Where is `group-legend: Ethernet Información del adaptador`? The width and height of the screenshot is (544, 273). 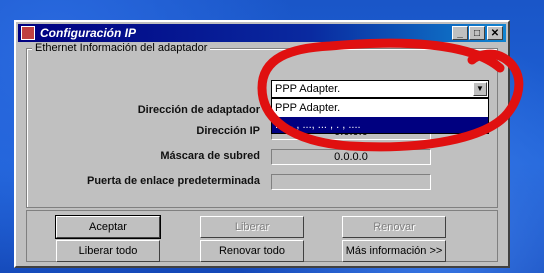 group-legend: Ethernet Información del adaptador is located at coordinates (121, 48).